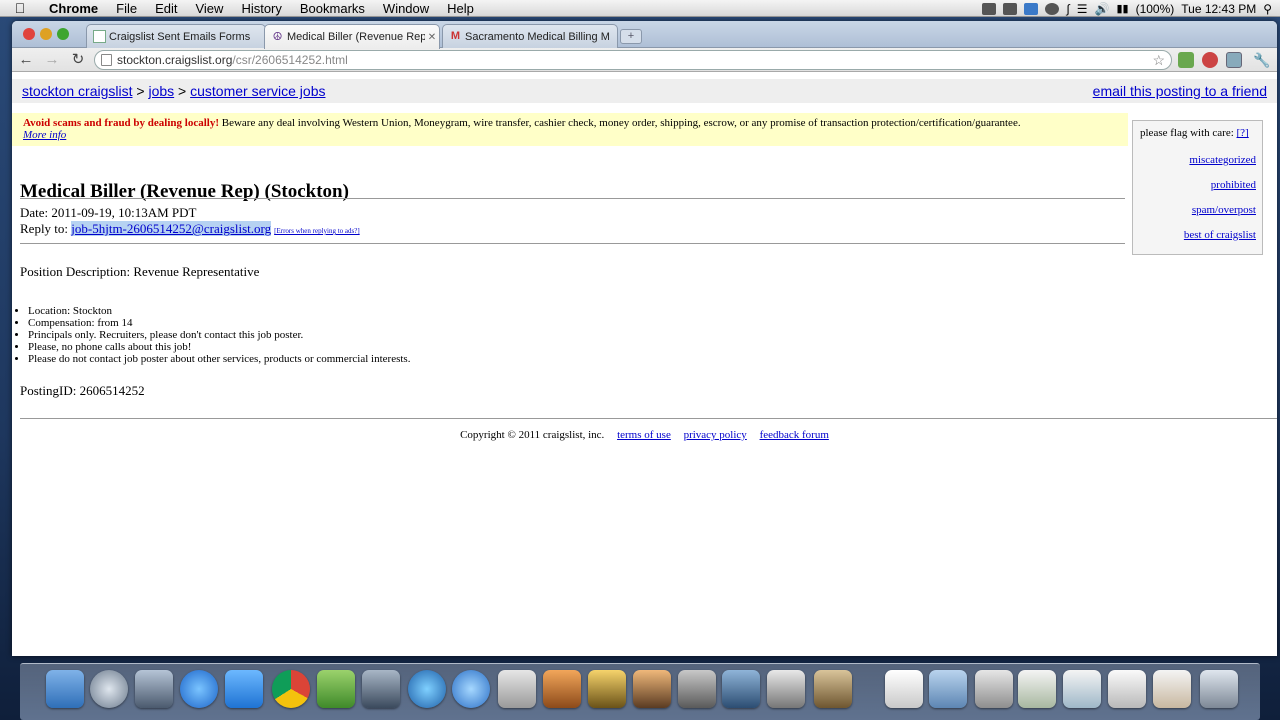  Describe the element at coordinates (199, 689) in the screenshot. I see `app-store-icon` at that location.